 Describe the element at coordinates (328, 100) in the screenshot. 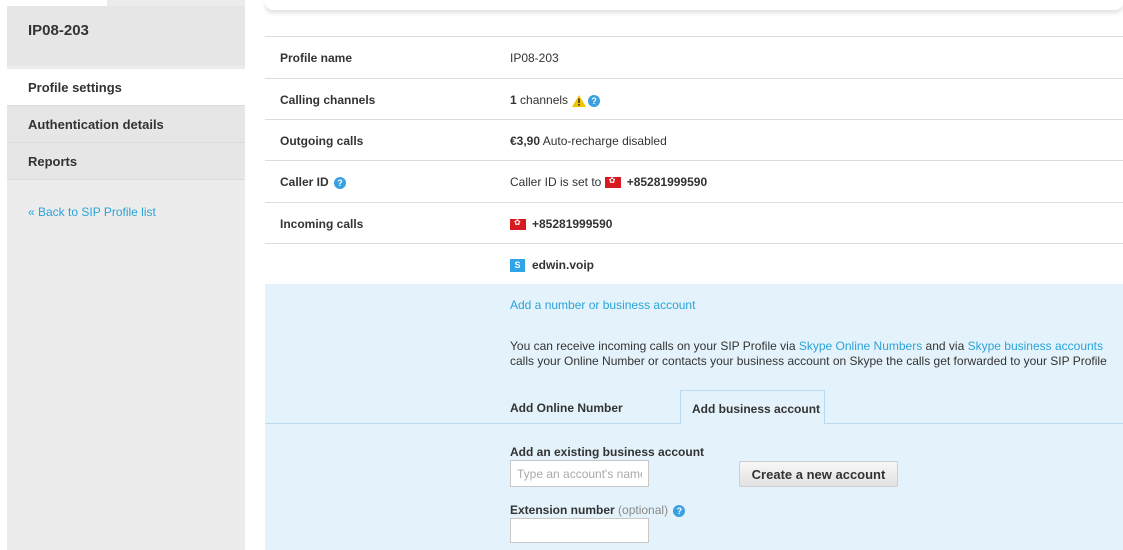

I see `calling-channels-label: Calling channels` at that location.